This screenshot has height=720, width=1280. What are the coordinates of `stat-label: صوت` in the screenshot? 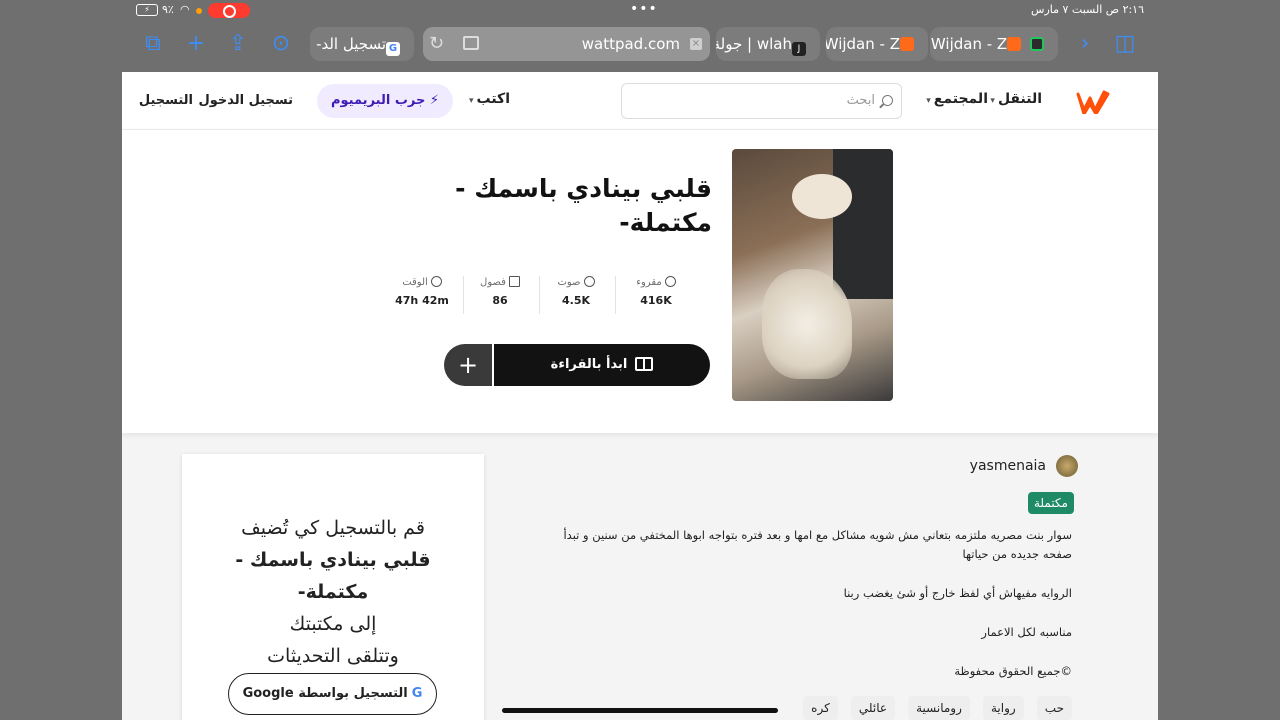 It's located at (569, 282).